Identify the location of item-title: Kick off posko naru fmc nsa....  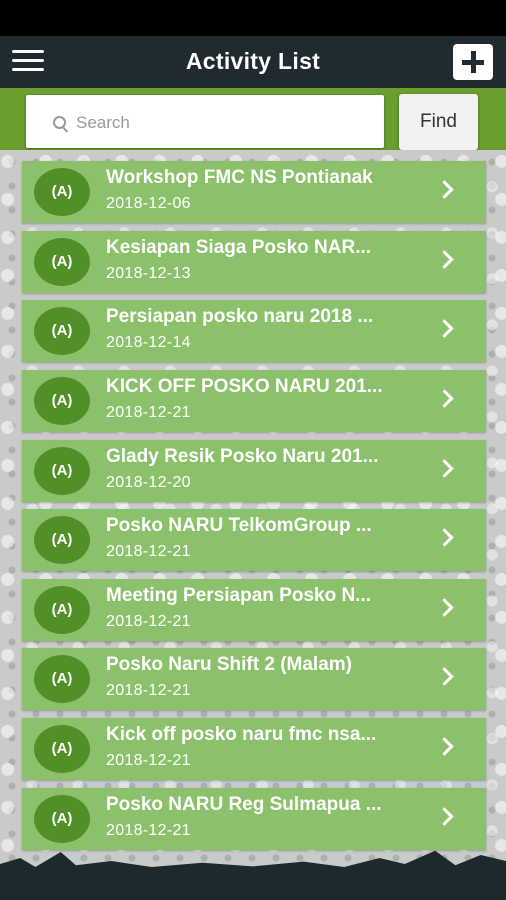
(241, 734).